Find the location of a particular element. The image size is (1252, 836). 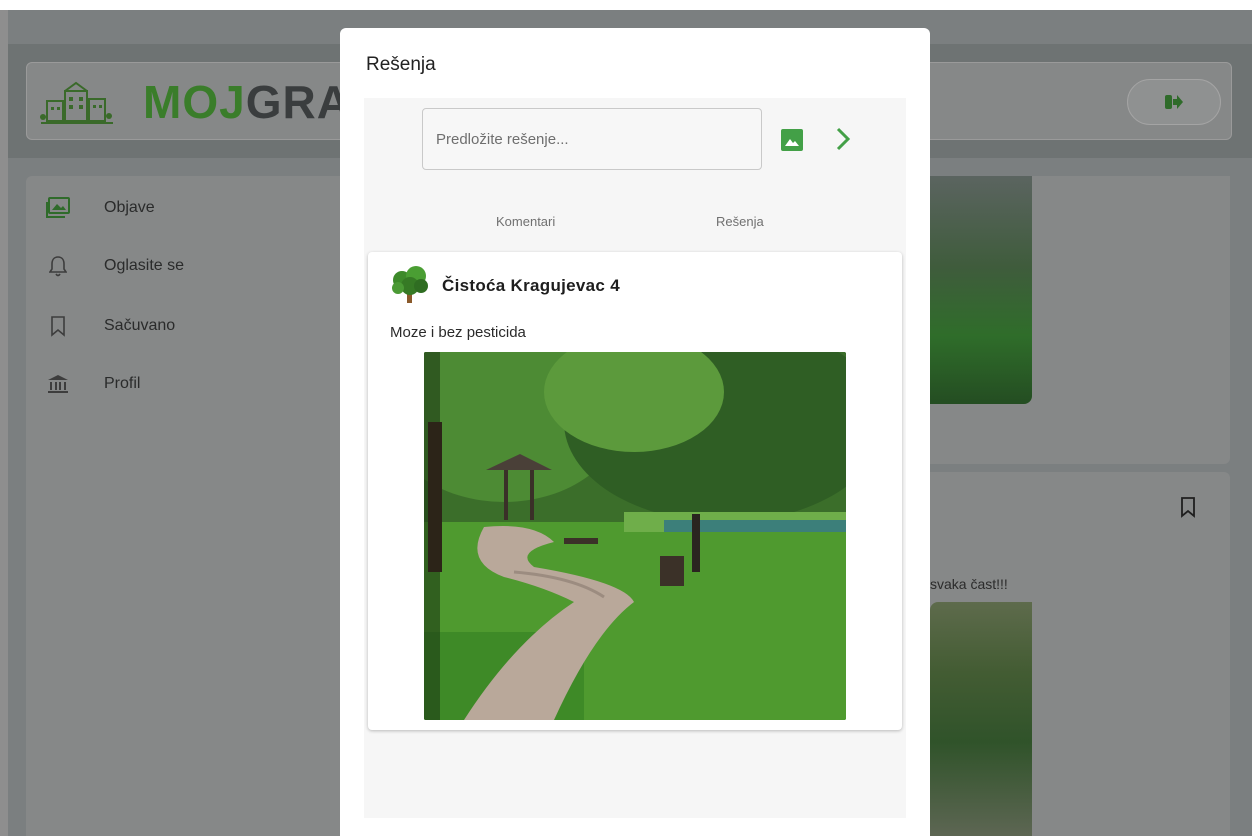

park-photo is located at coordinates (635, 536).